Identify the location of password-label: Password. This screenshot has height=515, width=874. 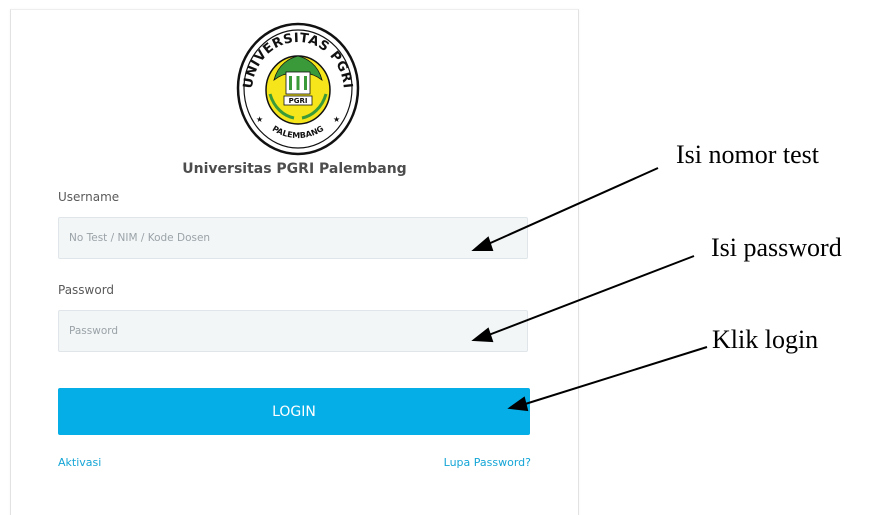
(86, 290).